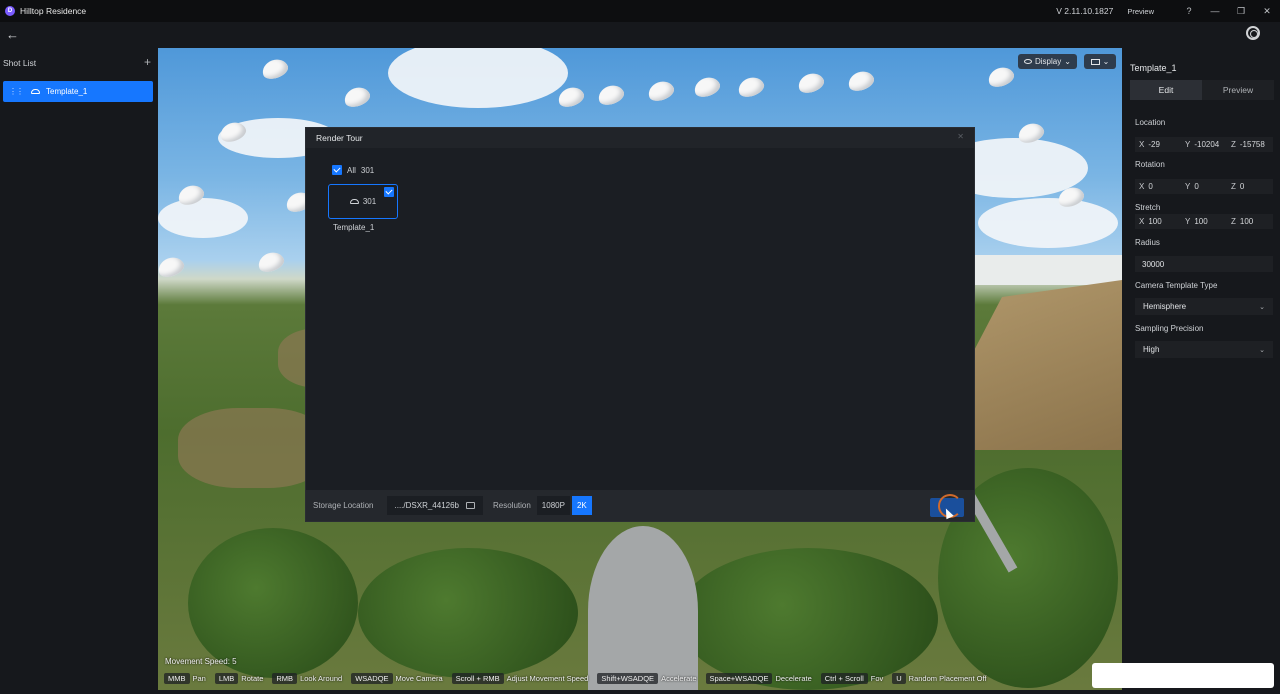  Describe the element at coordinates (12, 34) in the screenshot. I see `back-arrow-icon: ←` at that location.